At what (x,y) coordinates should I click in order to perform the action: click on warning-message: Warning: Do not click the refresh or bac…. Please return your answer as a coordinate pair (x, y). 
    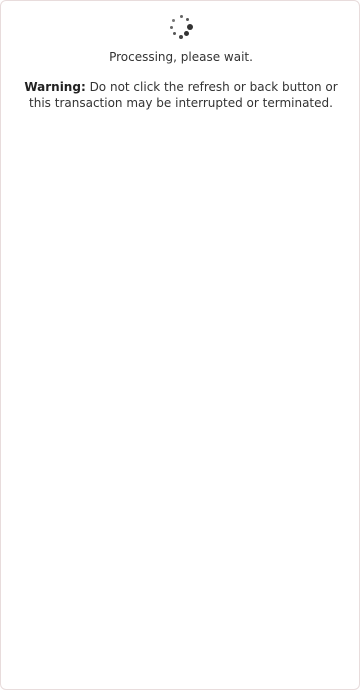
    Looking at the image, I should click on (181, 95).